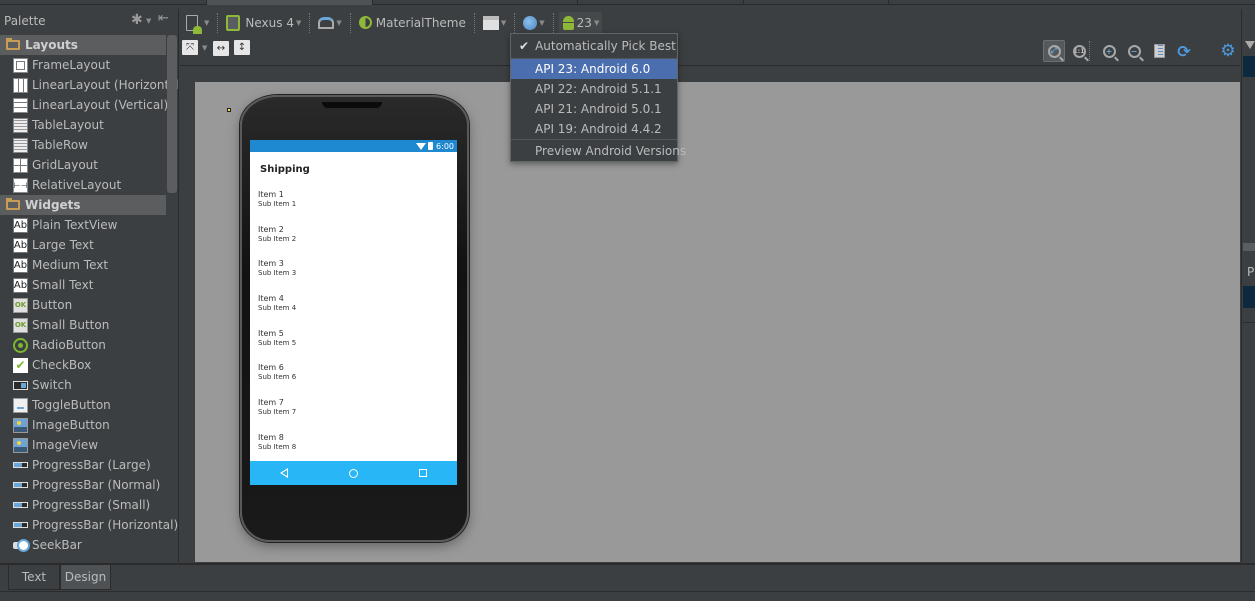 The width and height of the screenshot is (1255, 601). What do you see at coordinates (83, 365) in the screenshot?
I see `palette-item: ✔ CheckBox` at bounding box center [83, 365].